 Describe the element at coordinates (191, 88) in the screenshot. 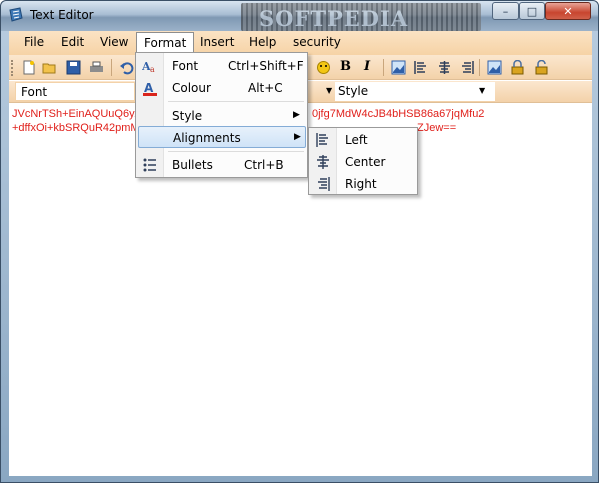

I see `format-menu-colour-label: Colour` at that location.